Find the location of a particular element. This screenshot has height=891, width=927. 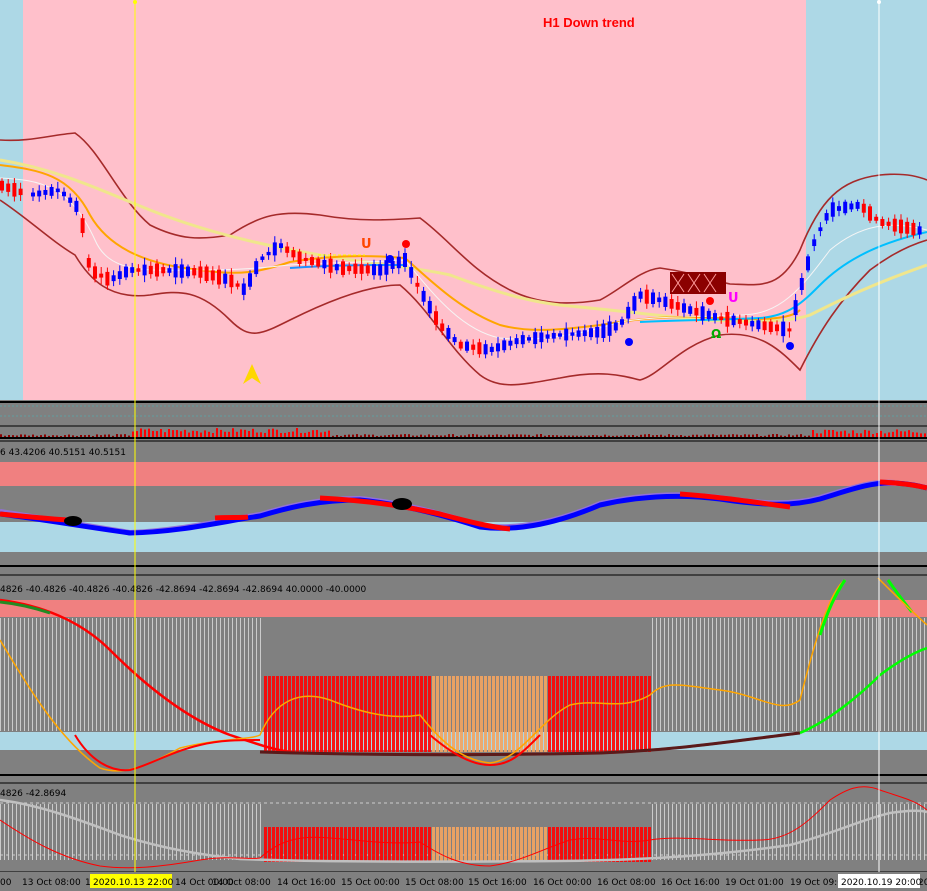

cursor-2-handle is located at coordinates (879, 2).